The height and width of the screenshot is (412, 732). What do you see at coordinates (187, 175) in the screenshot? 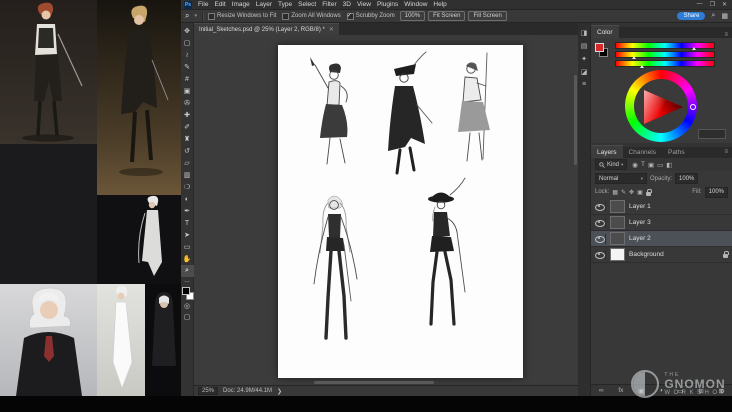
I see `tool-item: ▥` at bounding box center [187, 175].